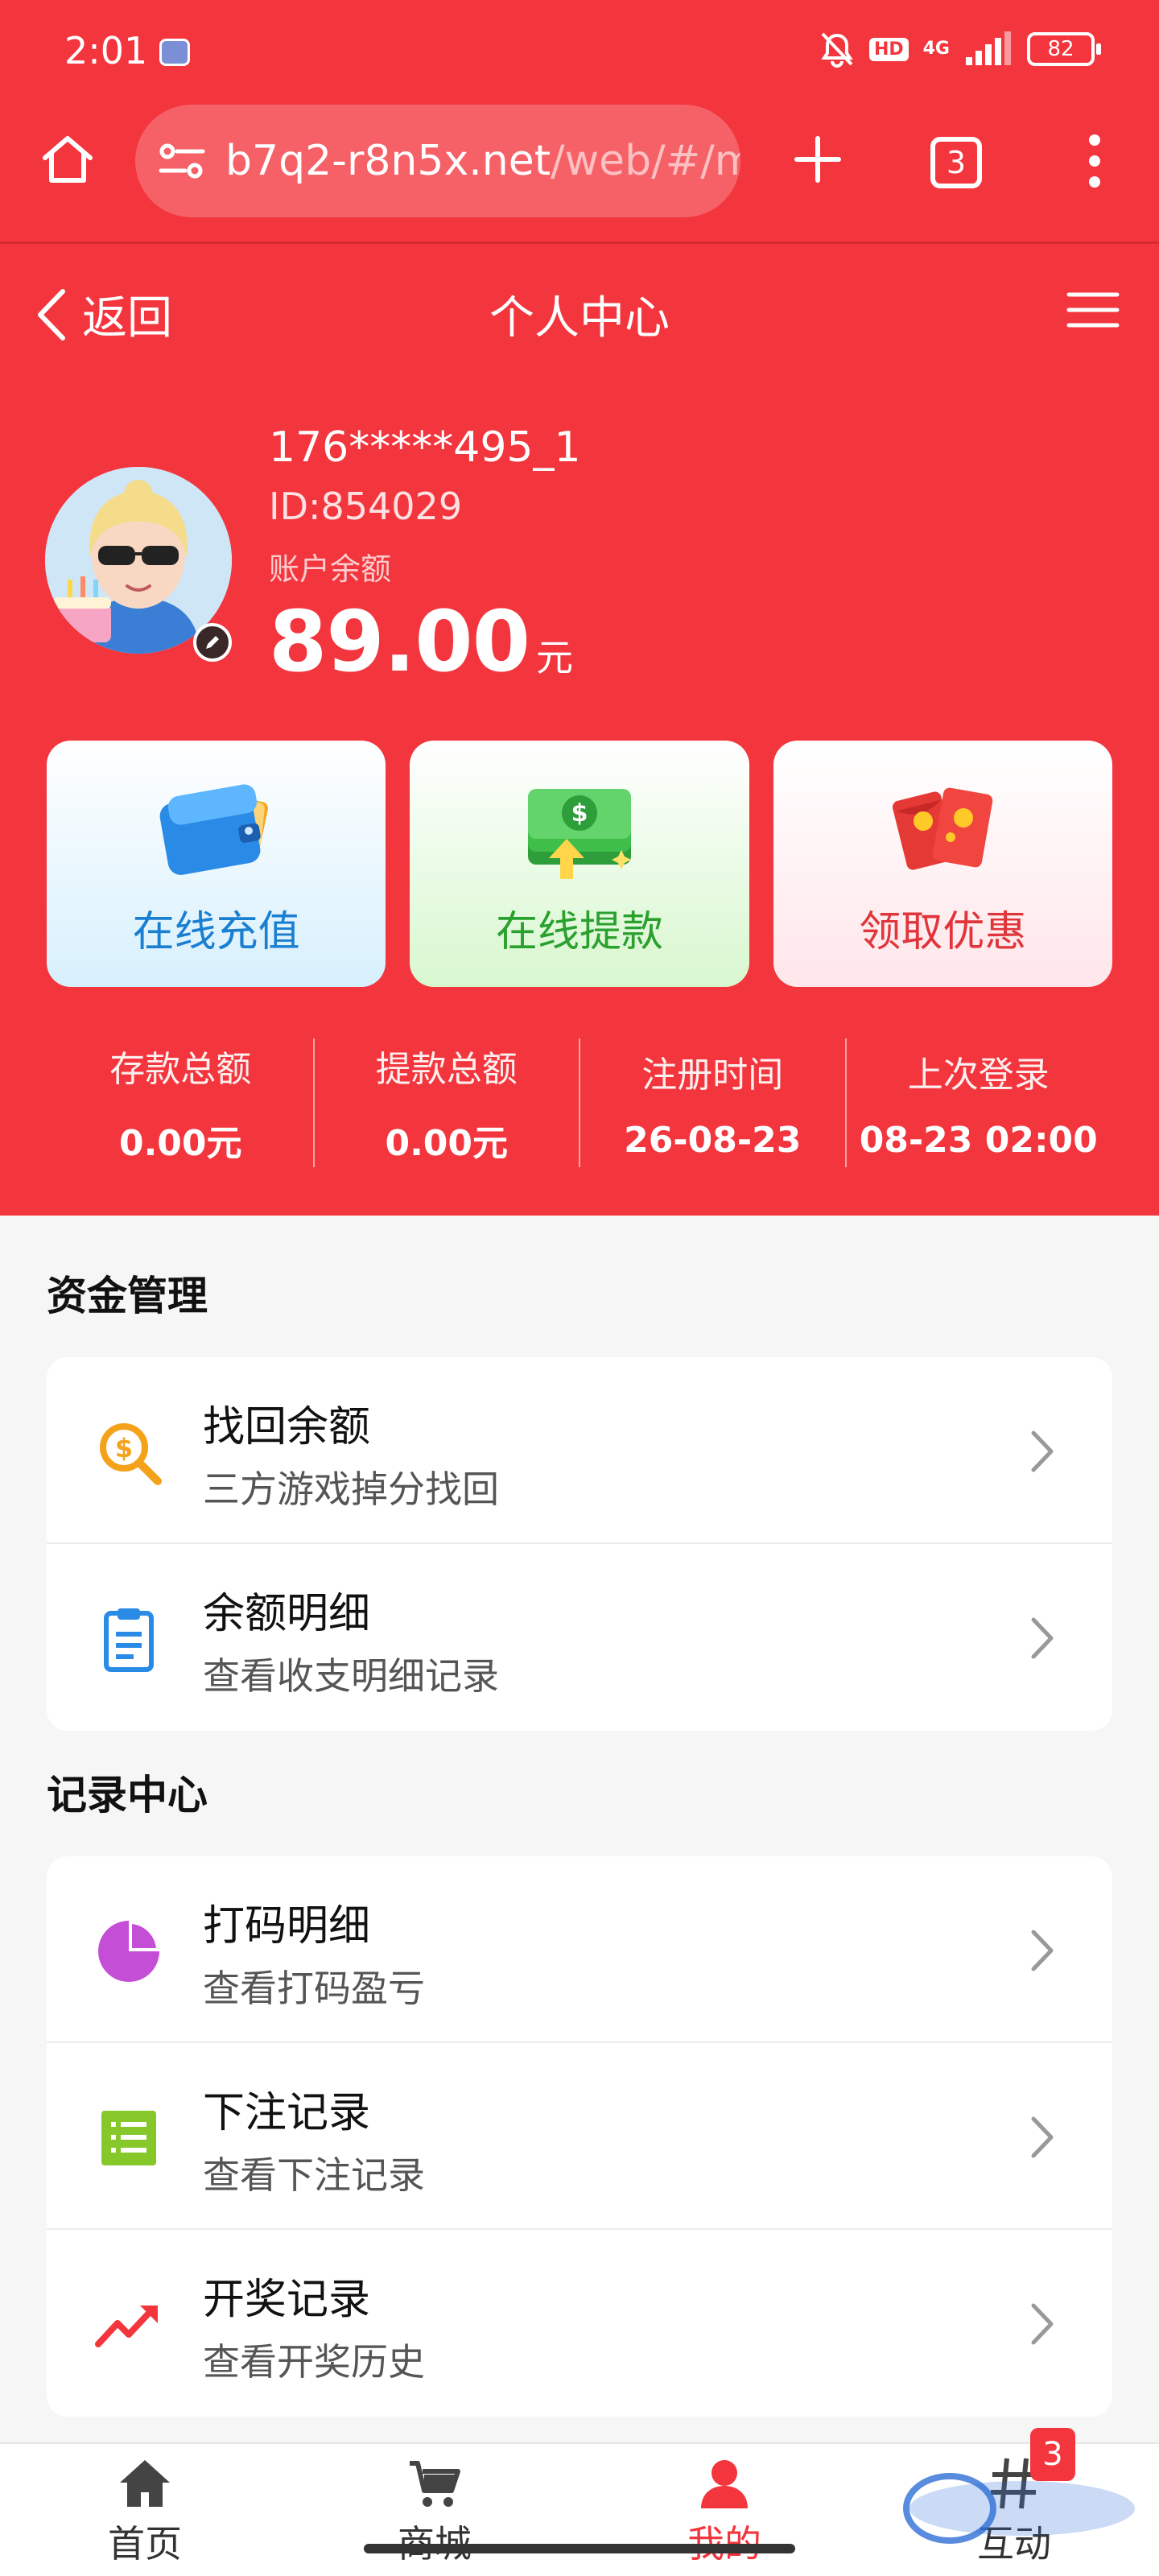  What do you see at coordinates (713, 1140) in the screenshot?
I see `stat-value: 26-08-23` at bounding box center [713, 1140].